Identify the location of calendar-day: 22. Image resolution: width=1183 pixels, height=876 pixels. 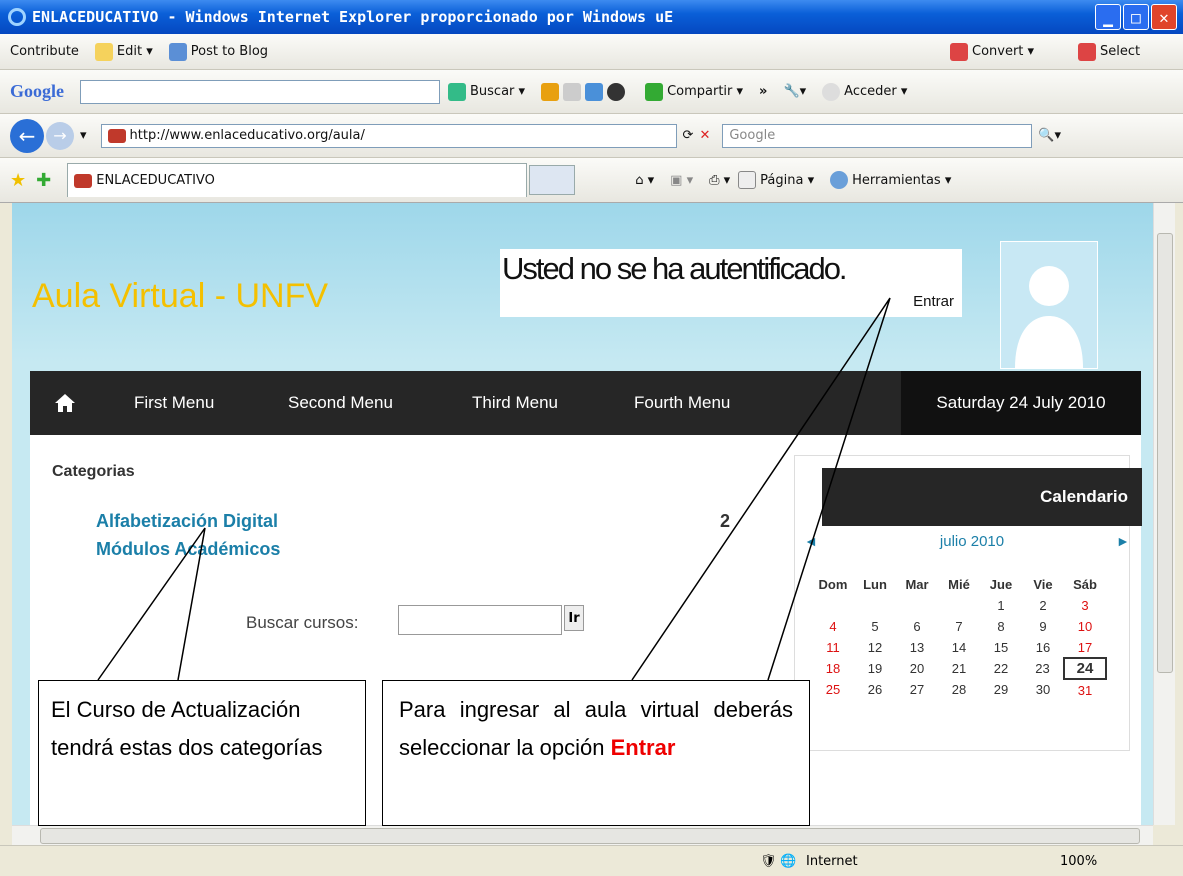
(1001, 668).